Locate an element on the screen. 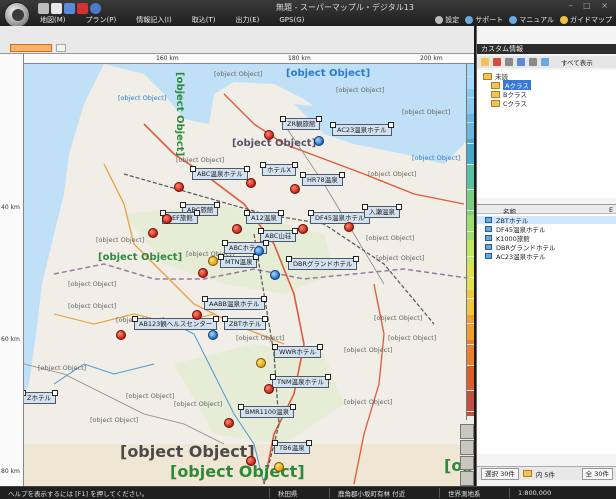  help-menu-item: サポート is located at coordinates (484, 20).